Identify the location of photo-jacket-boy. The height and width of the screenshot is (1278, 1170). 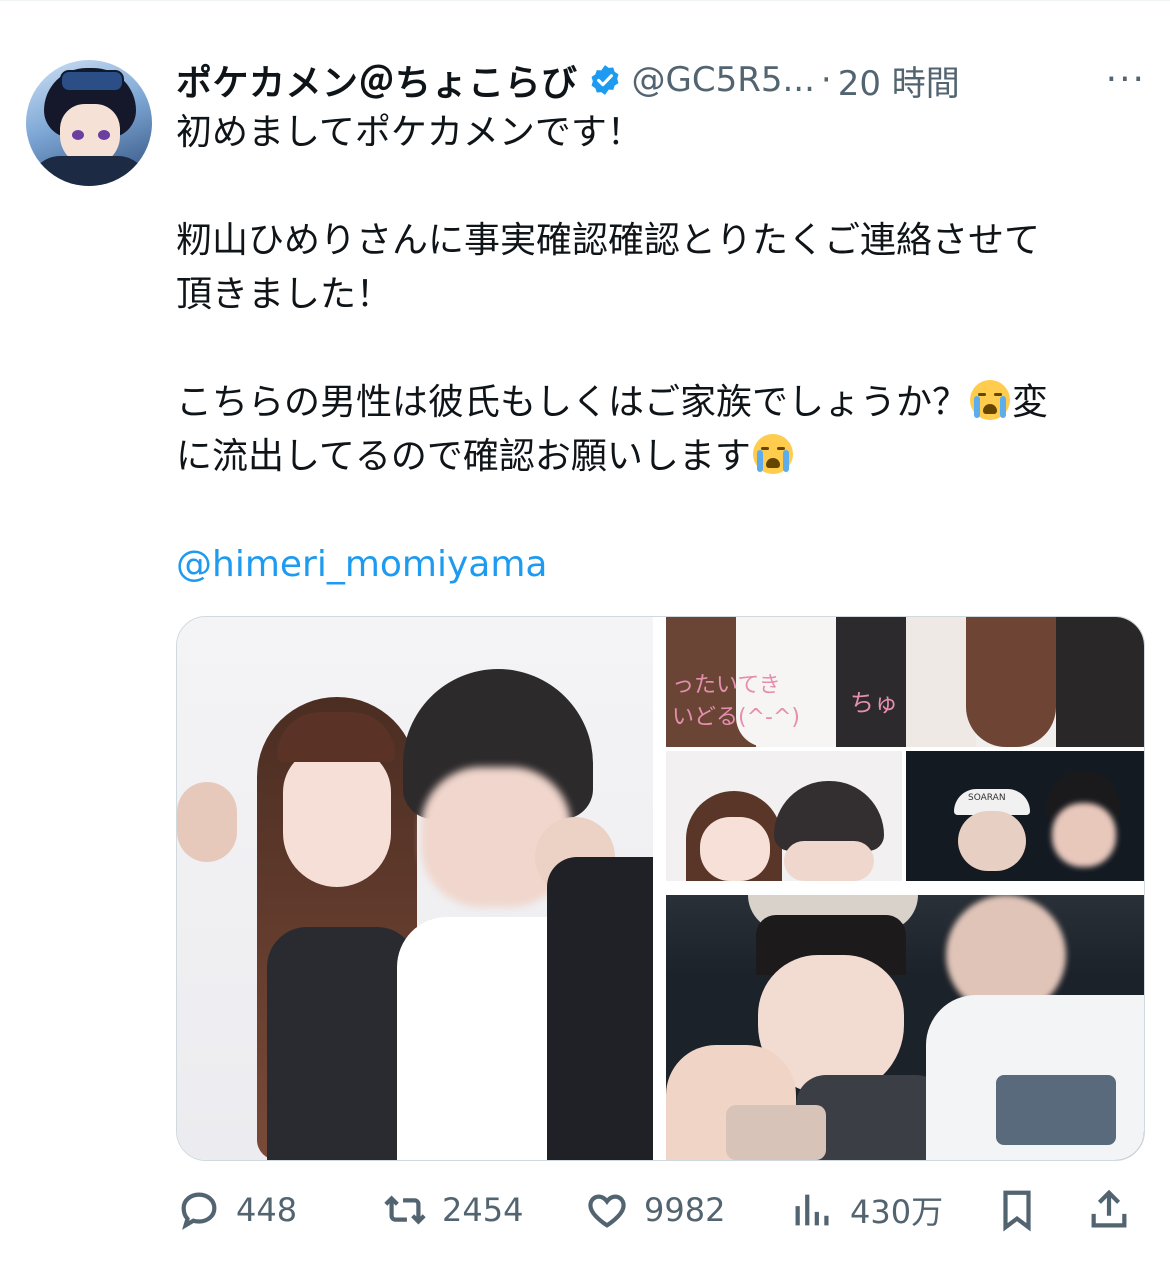
(600, 1008).